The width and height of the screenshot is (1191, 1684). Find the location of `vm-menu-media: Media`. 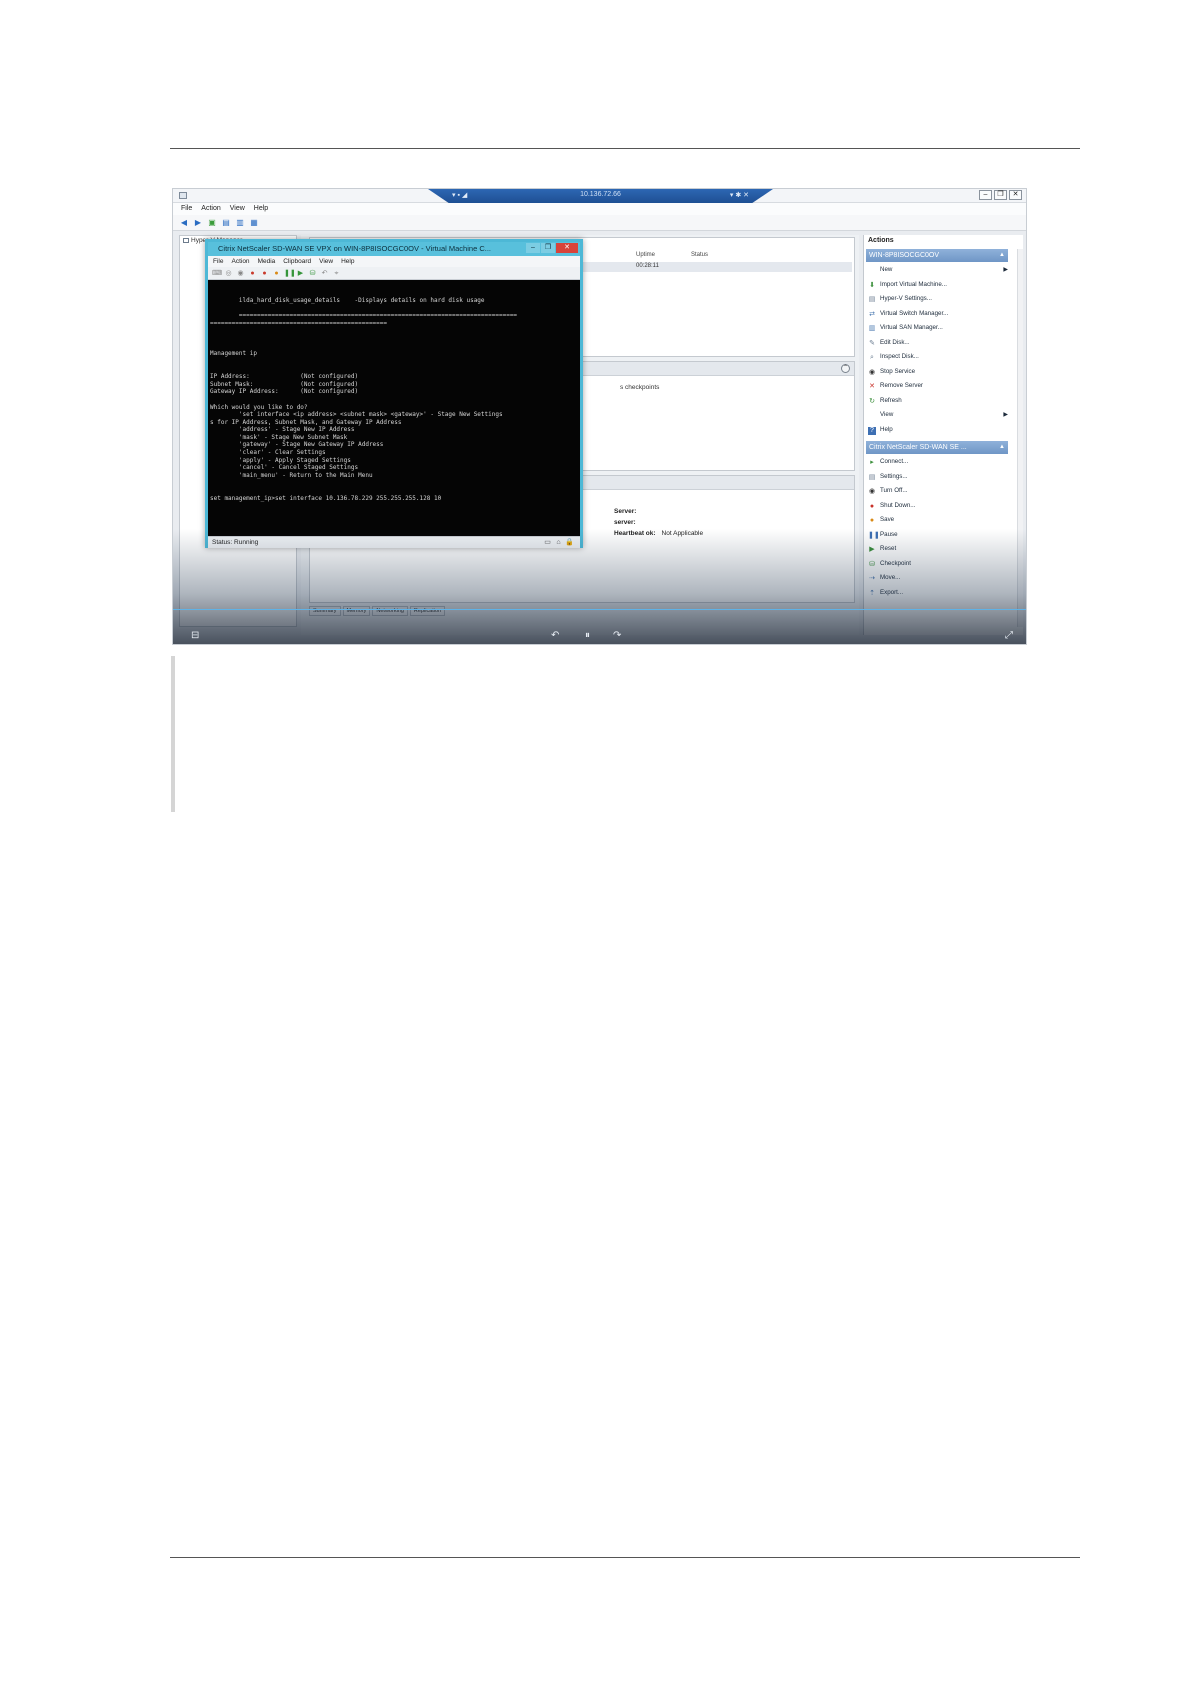

vm-menu-media: Media is located at coordinates (267, 261).